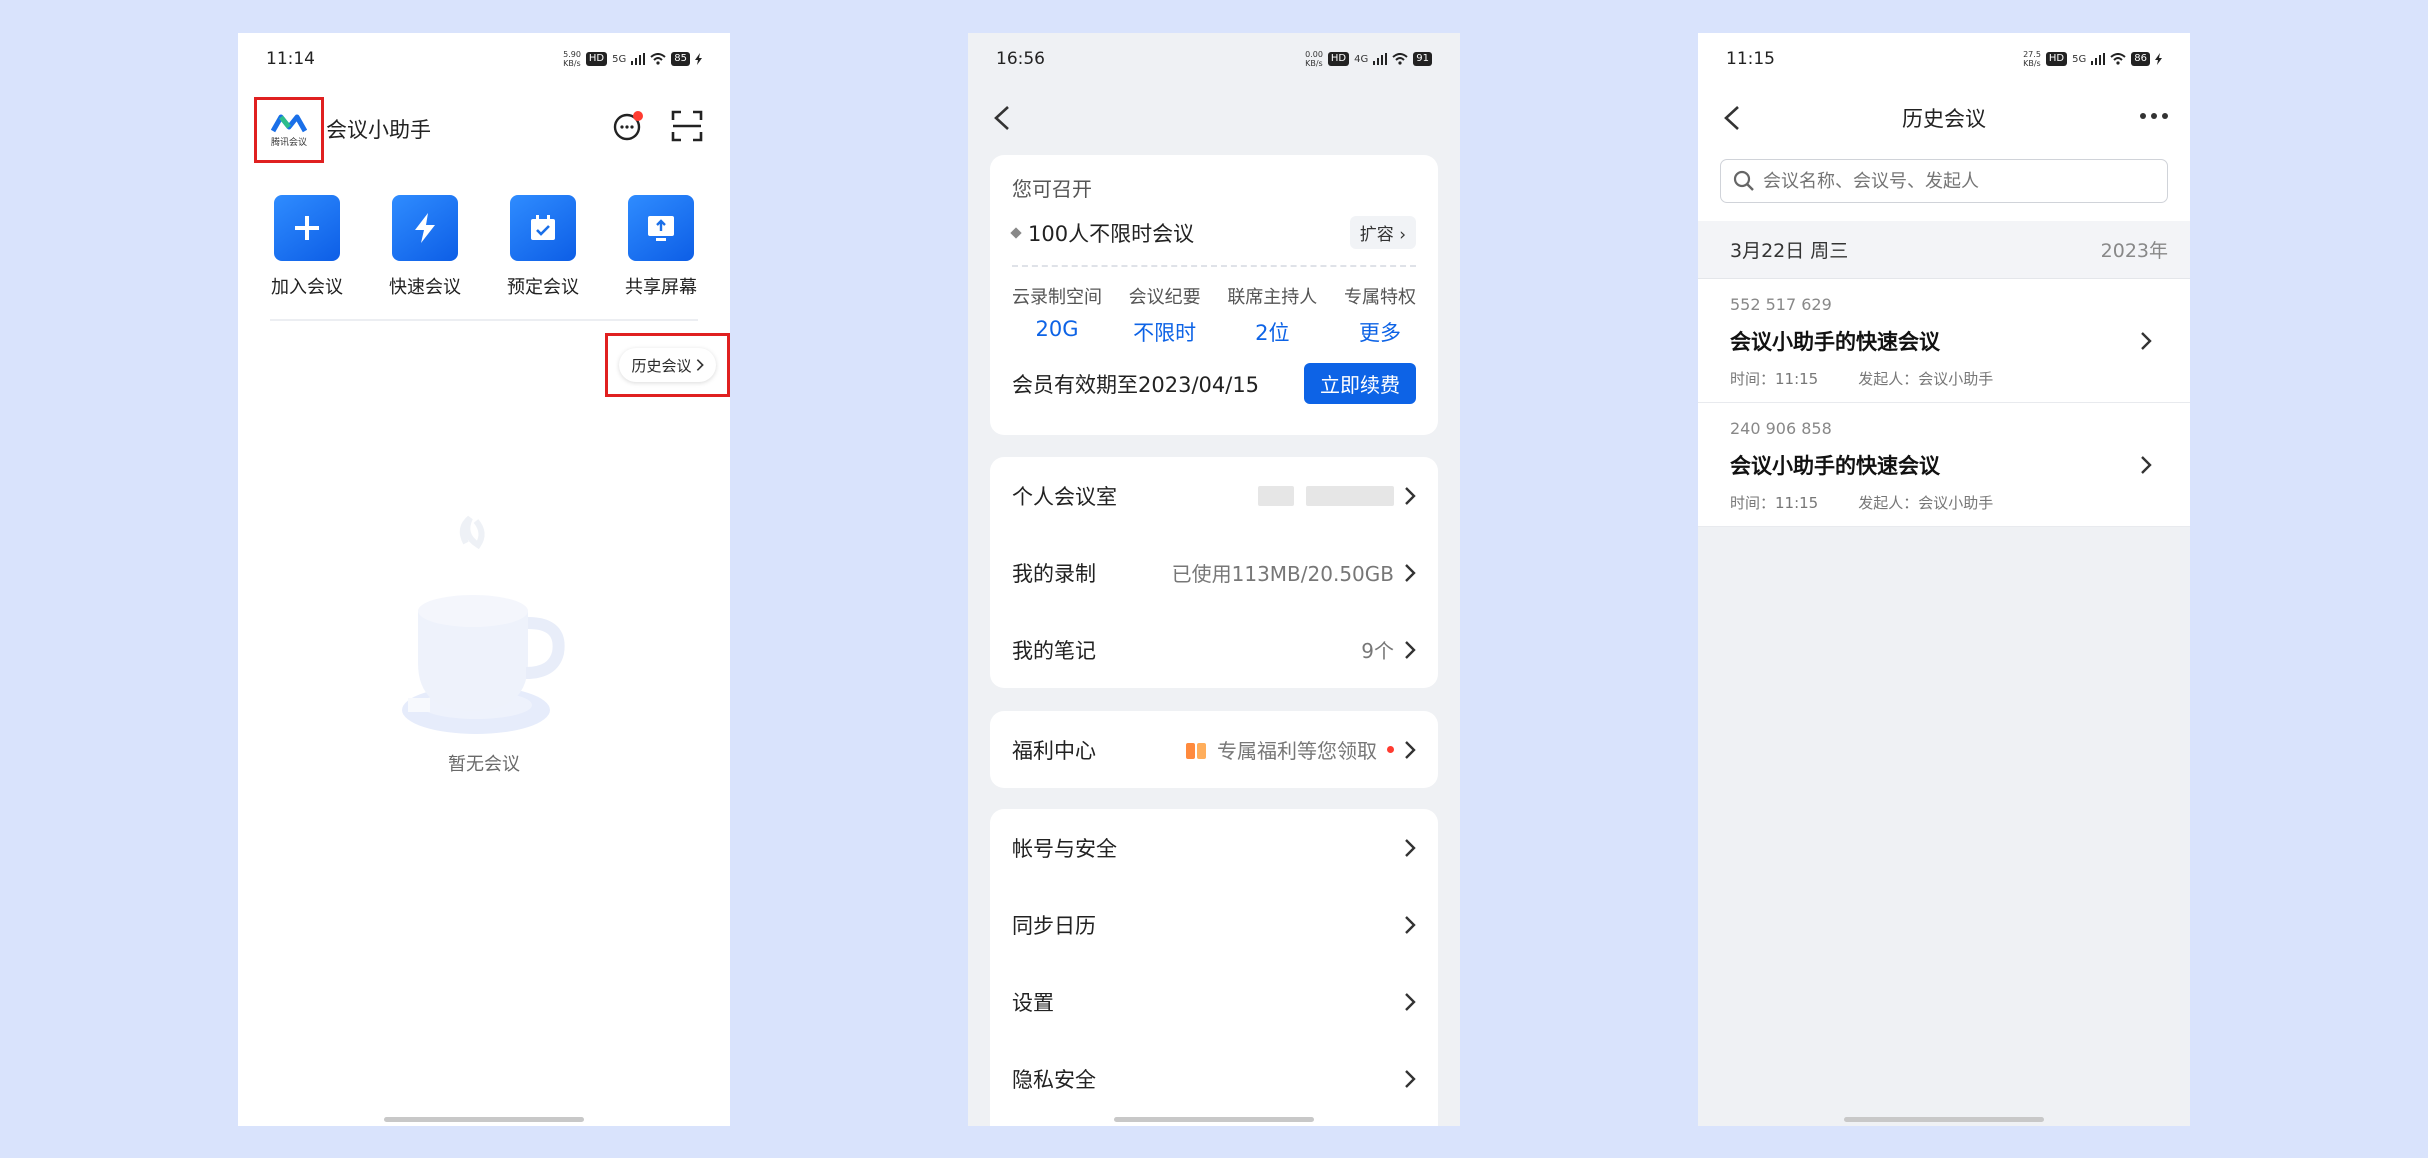 Image resolution: width=2428 pixels, height=1158 pixels. Describe the element at coordinates (1164, 297) in the screenshot. I see `stat-key: 会议纪要` at that location.